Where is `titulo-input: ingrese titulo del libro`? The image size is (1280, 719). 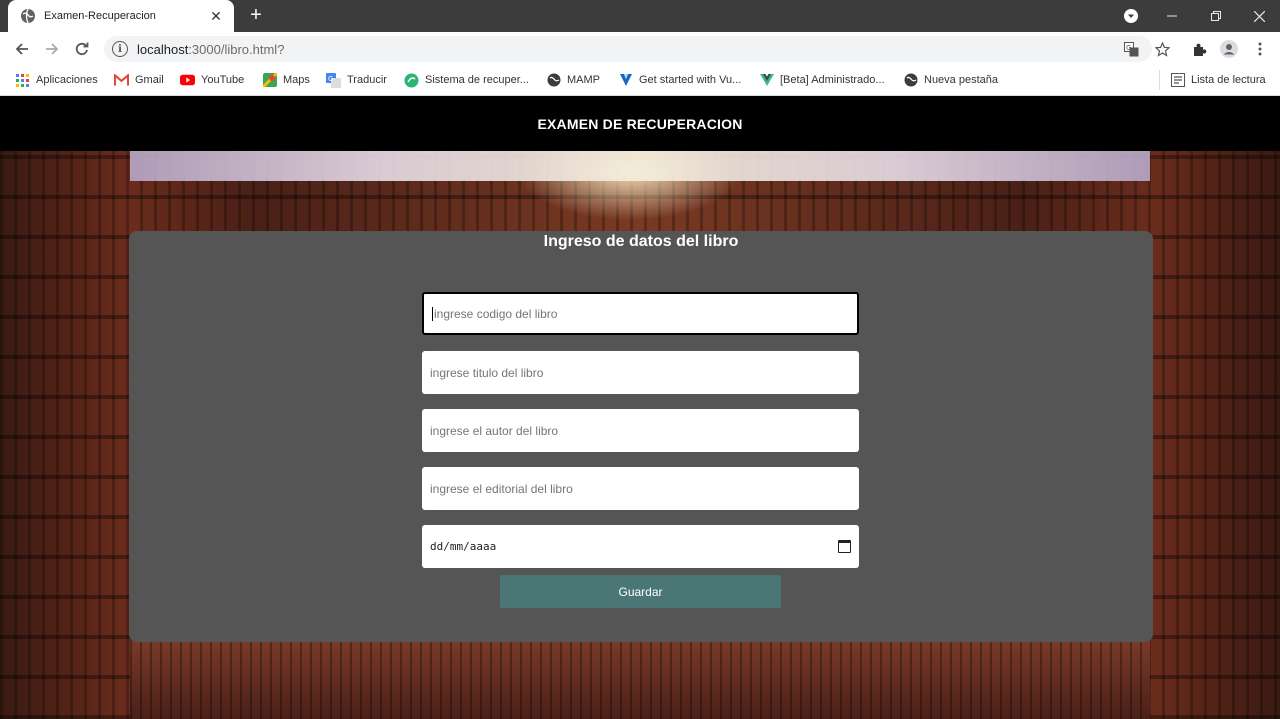 titulo-input: ingrese titulo del libro is located at coordinates (640, 372).